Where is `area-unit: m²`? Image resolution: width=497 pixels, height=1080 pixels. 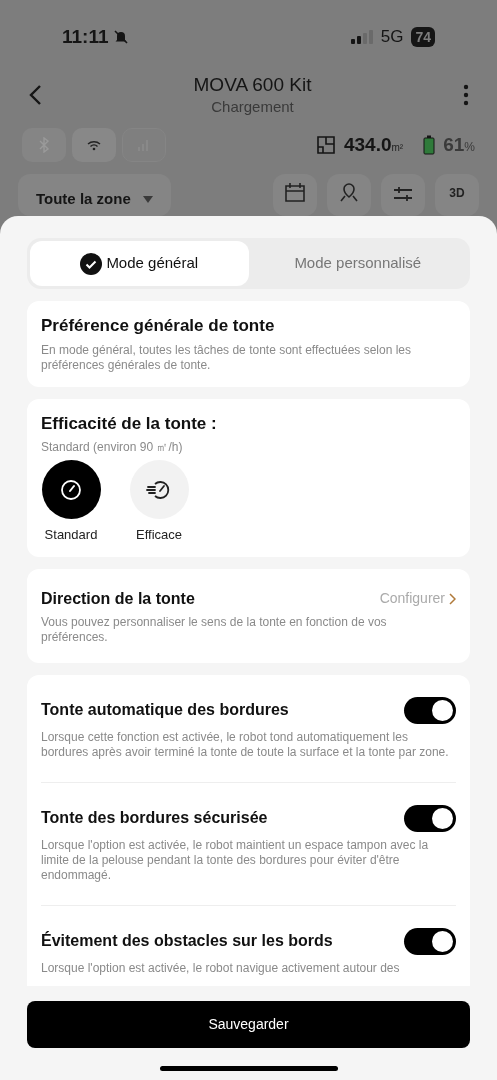 area-unit: m² is located at coordinates (397, 148).